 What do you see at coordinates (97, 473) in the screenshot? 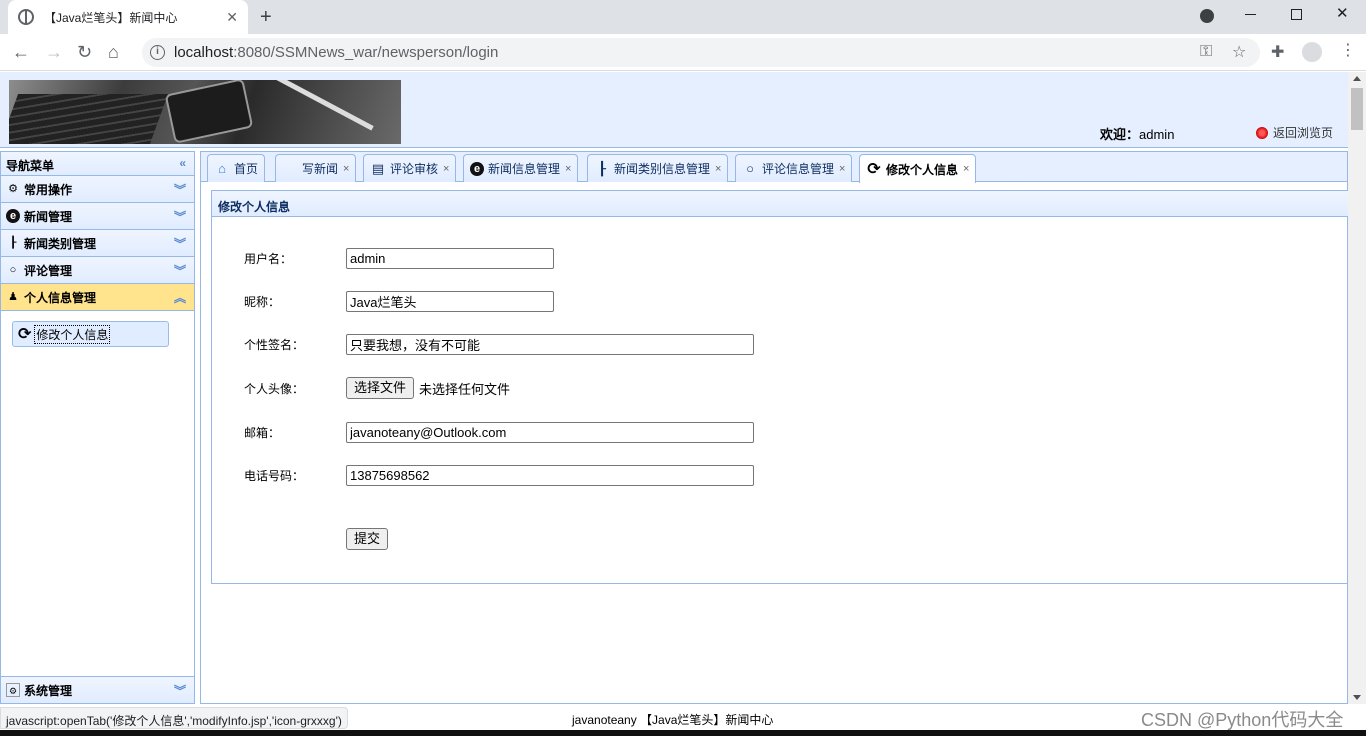
I see `sidebar-section-body: ⟳ 修改个人信息` at bounding box center [97, 473].